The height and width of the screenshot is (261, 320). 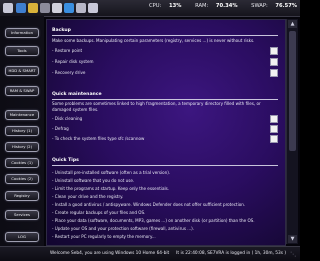 I want to click on monitor-icon, so click(x=21, y=8).